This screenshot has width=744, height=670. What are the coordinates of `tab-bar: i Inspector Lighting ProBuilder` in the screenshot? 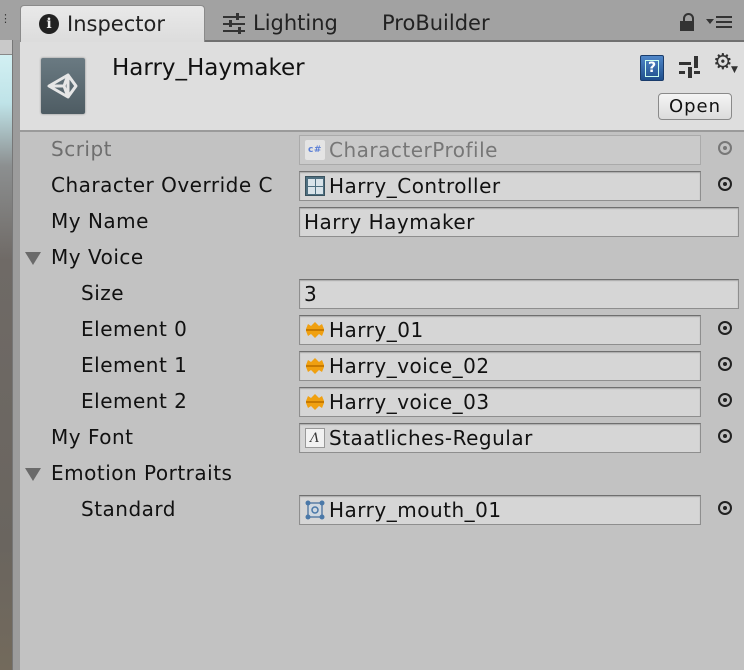 It's located at (382, 21).